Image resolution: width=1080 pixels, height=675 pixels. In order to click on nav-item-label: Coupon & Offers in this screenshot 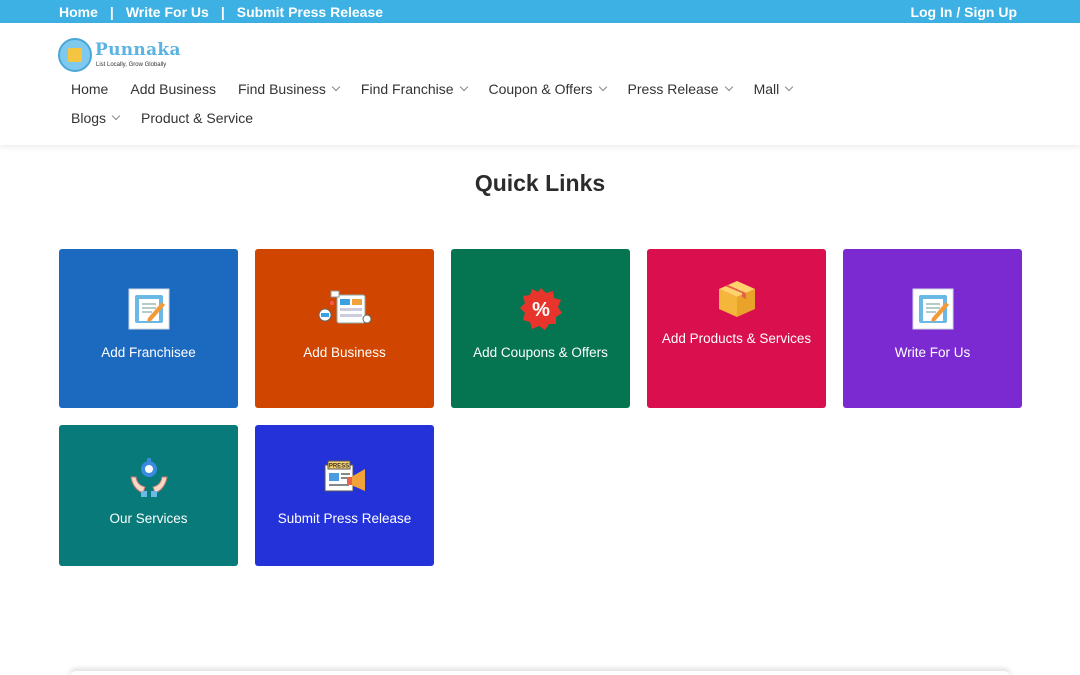, I will do `click(540, 89)`.